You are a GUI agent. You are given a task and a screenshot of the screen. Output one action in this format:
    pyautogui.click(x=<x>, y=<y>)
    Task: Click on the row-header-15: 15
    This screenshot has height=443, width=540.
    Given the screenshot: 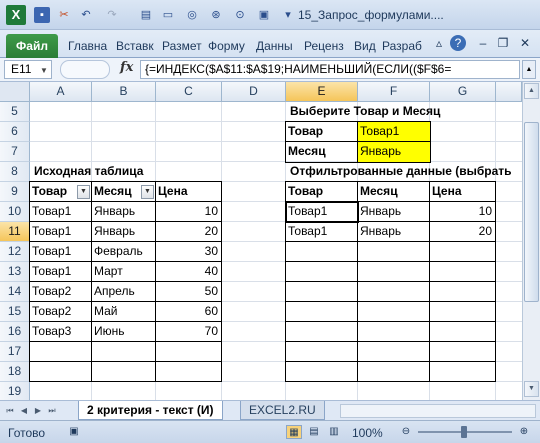 What is the action you would take?
    pyautogui.click(x=15, y=312)
    